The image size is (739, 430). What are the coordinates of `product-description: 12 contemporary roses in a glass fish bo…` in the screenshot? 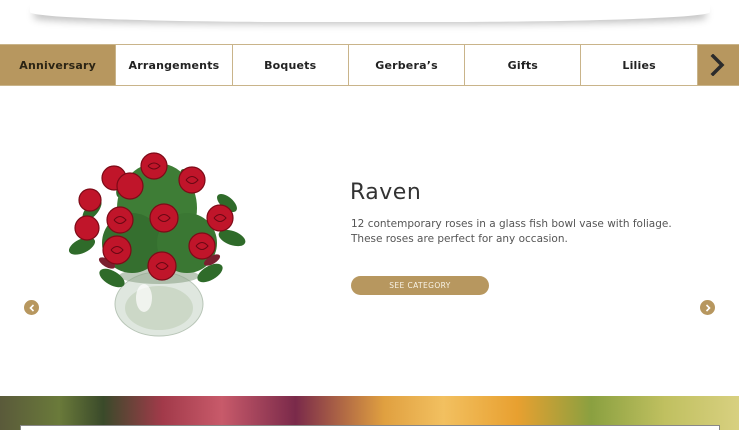 It's located at (511, 231).